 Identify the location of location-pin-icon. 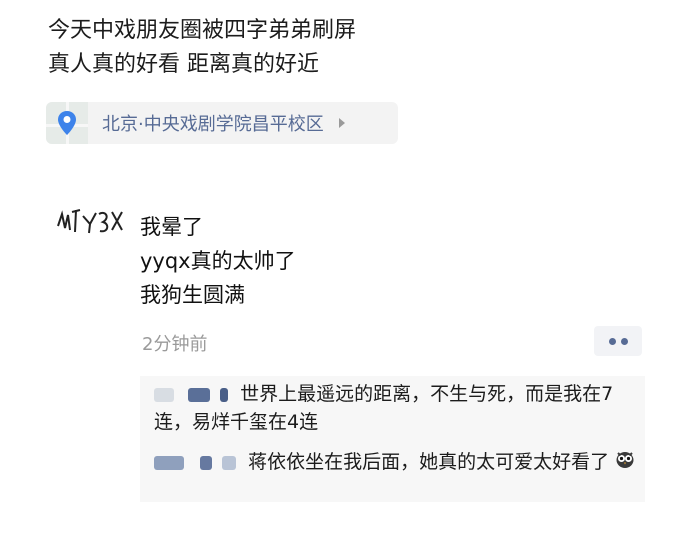
(67, 123).